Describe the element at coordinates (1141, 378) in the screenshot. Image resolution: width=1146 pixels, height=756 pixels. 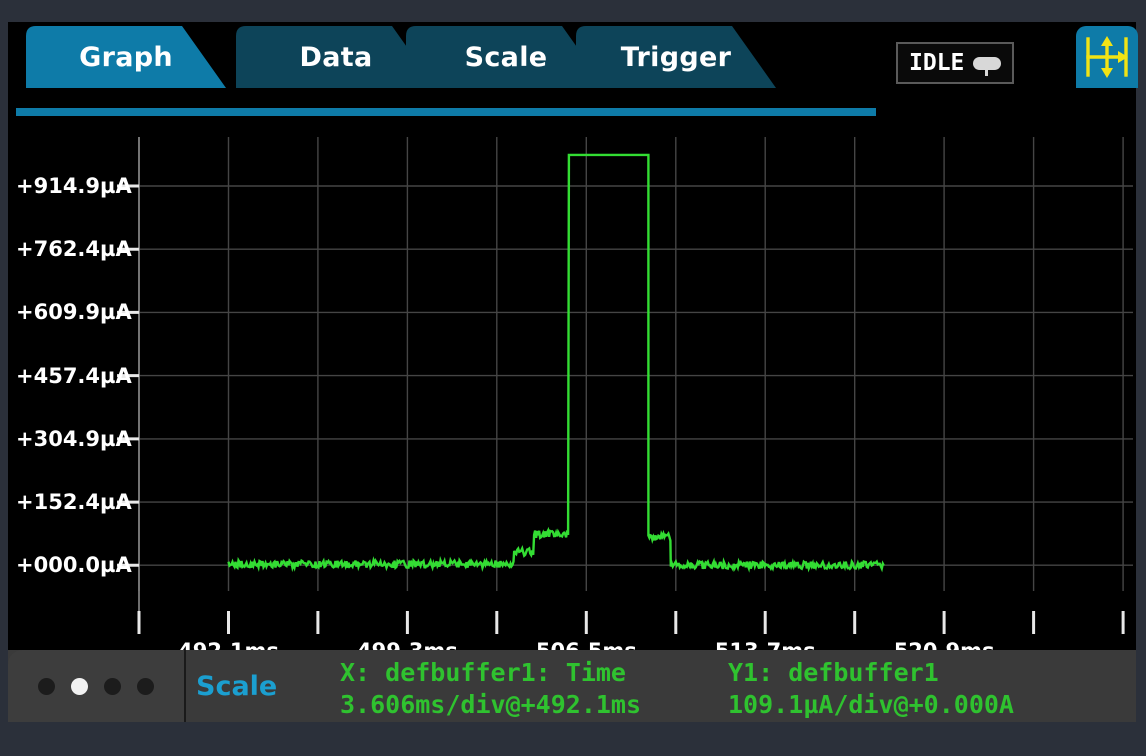
I see `window-frame-right` at that location.